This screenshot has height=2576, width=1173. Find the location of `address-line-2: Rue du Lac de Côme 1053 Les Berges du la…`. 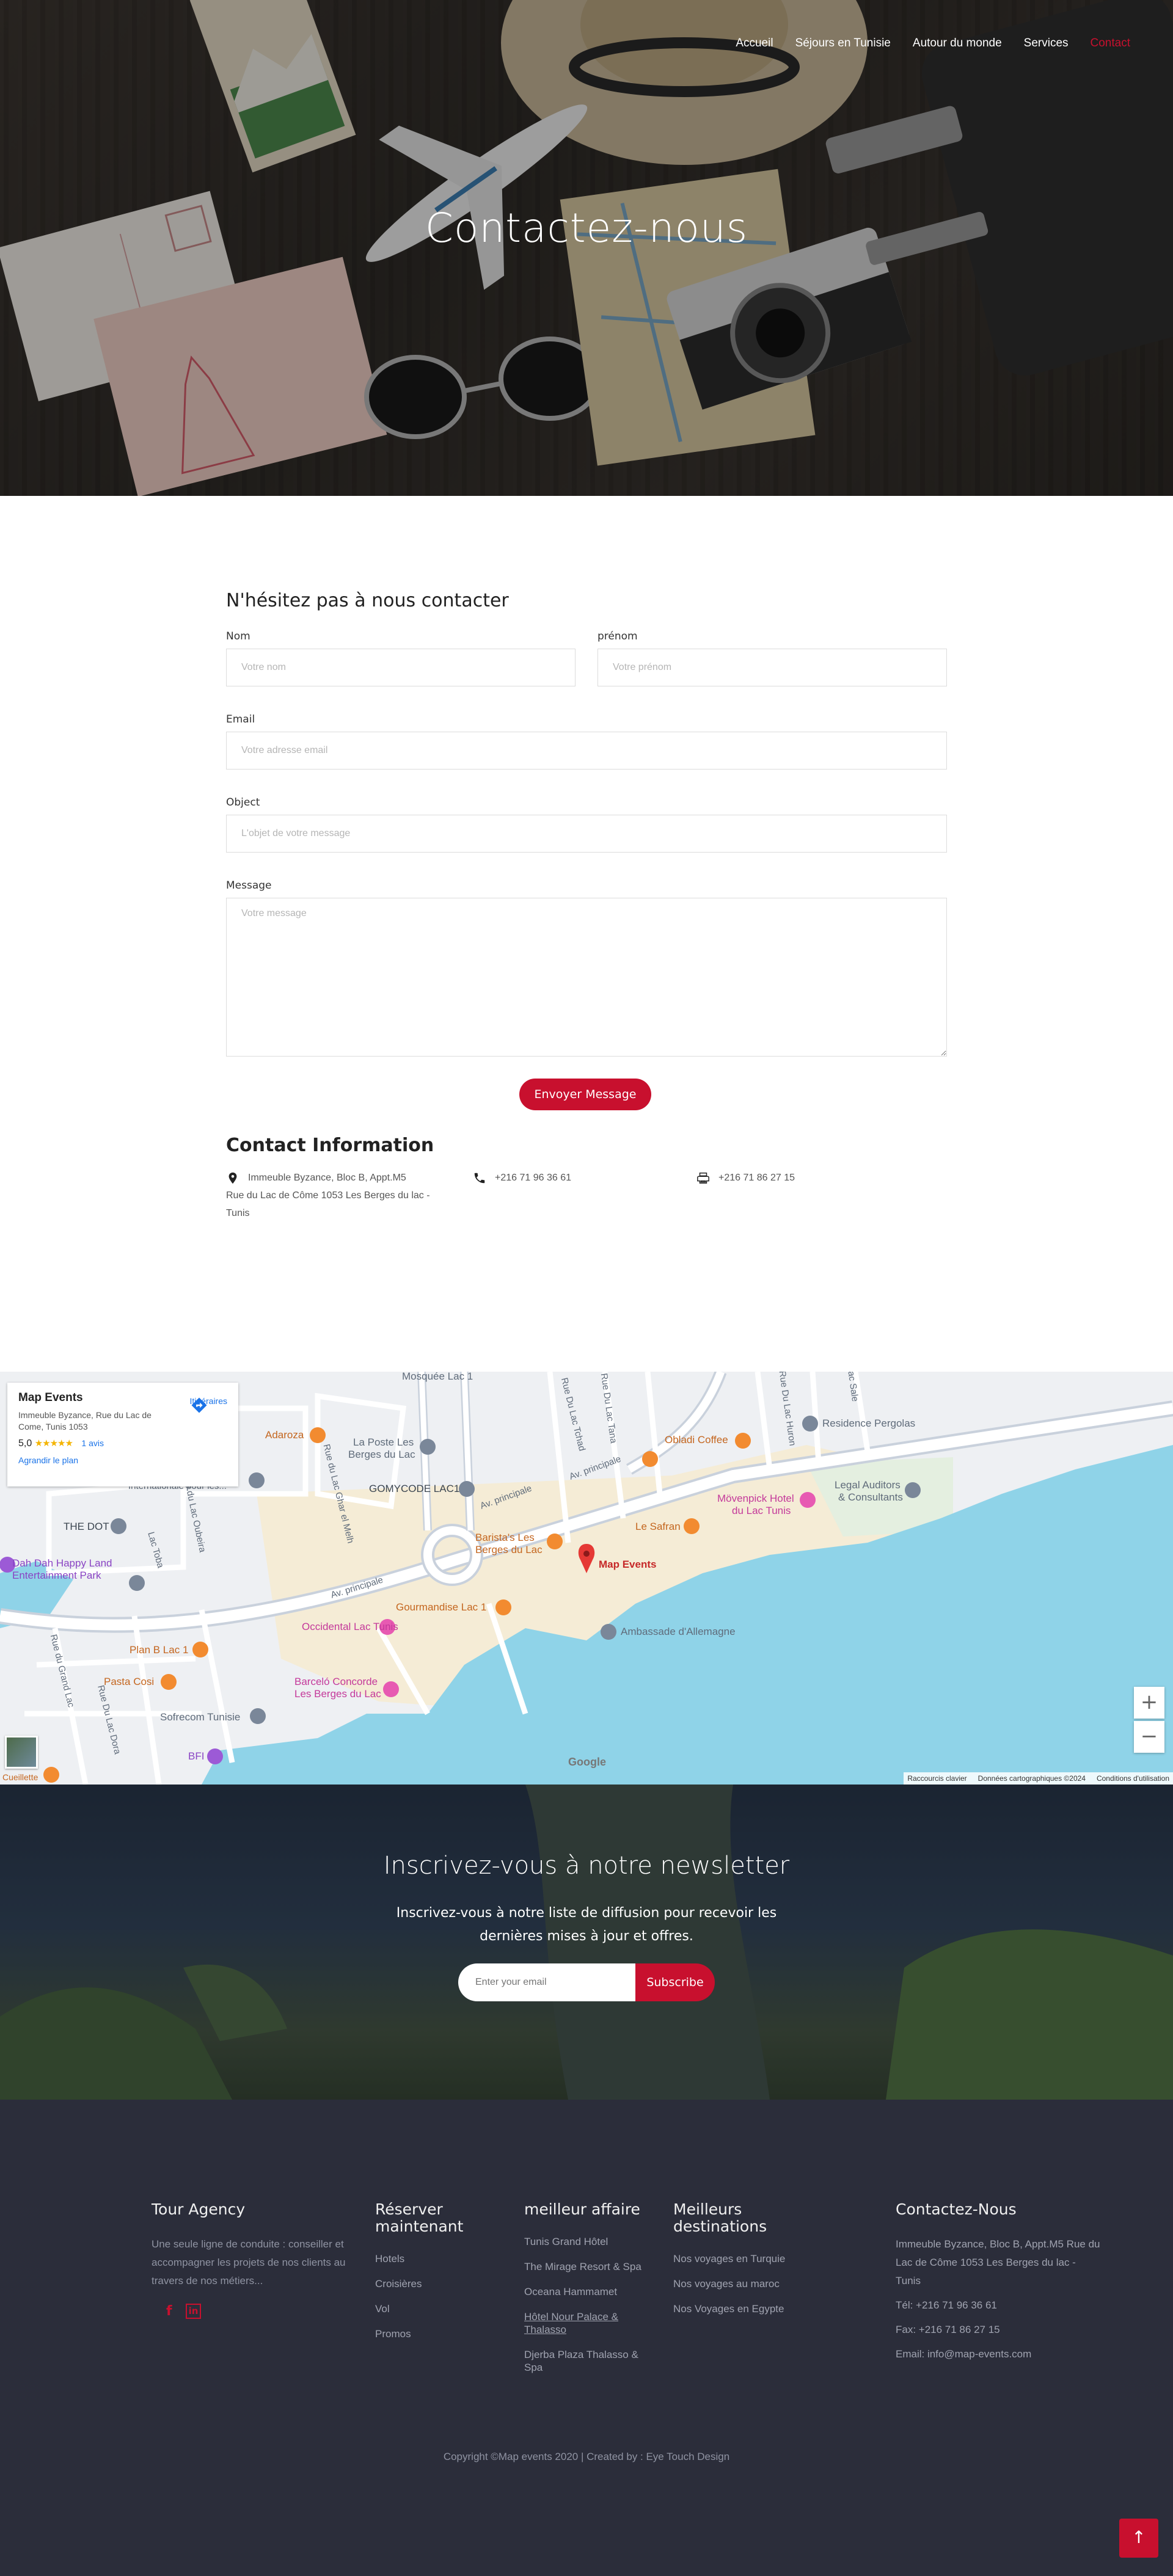

address-line-2: Rue du Lac de Côme 1053 Les Berges du la… is located at coordinates (328, 1195).